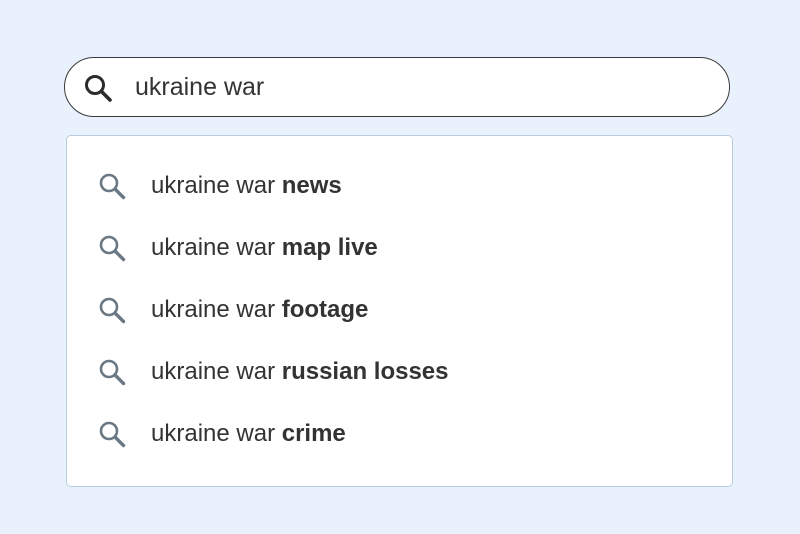 The height and width of the screenshot is (534, 800). Describe the element at coordinates (399, 435) in the screenshot. I see `suggestion-item-crime: ukraine war crime` at that location.